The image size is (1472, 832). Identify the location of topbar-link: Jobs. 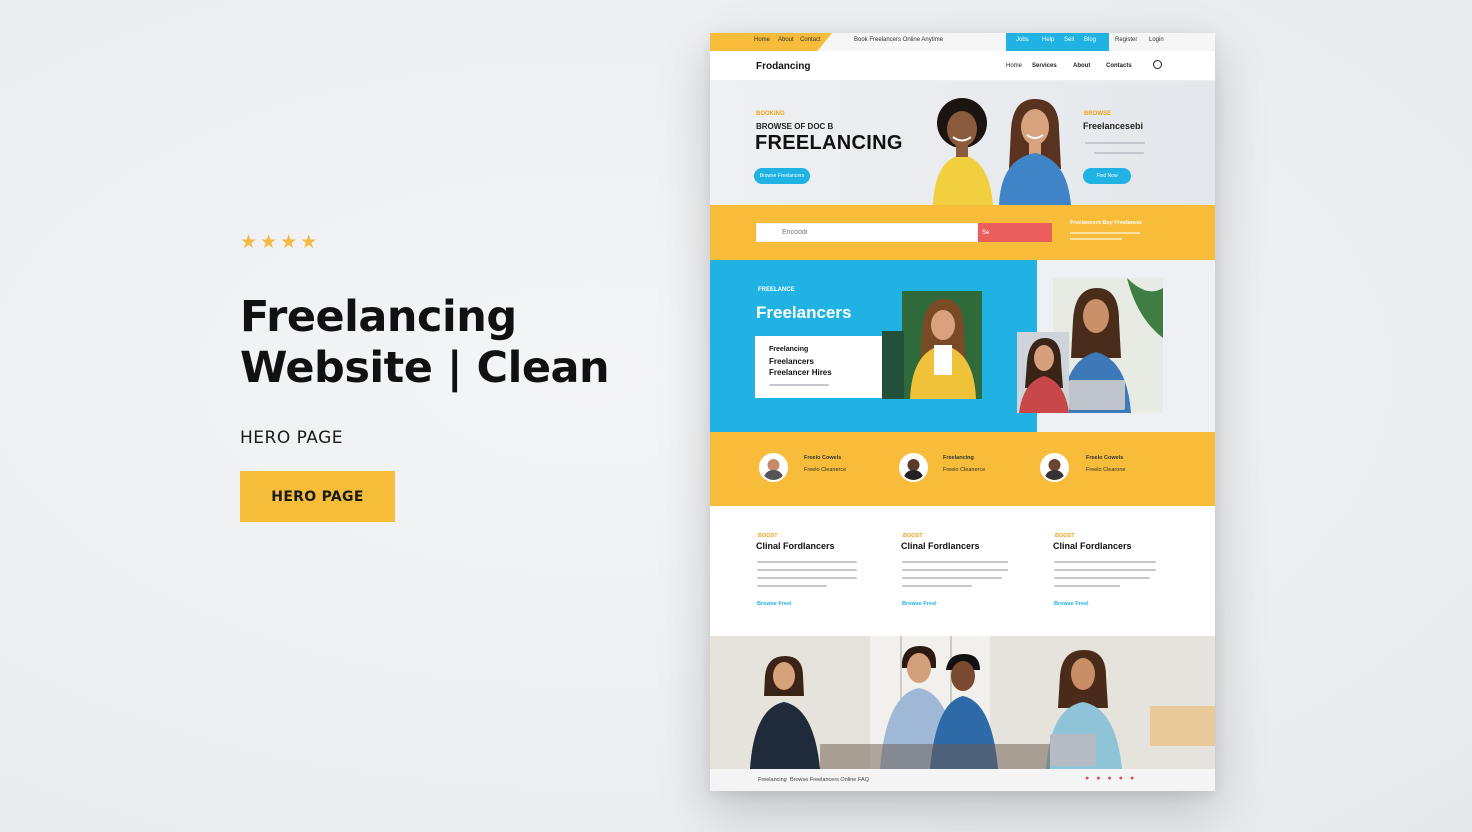
(1022, 40).